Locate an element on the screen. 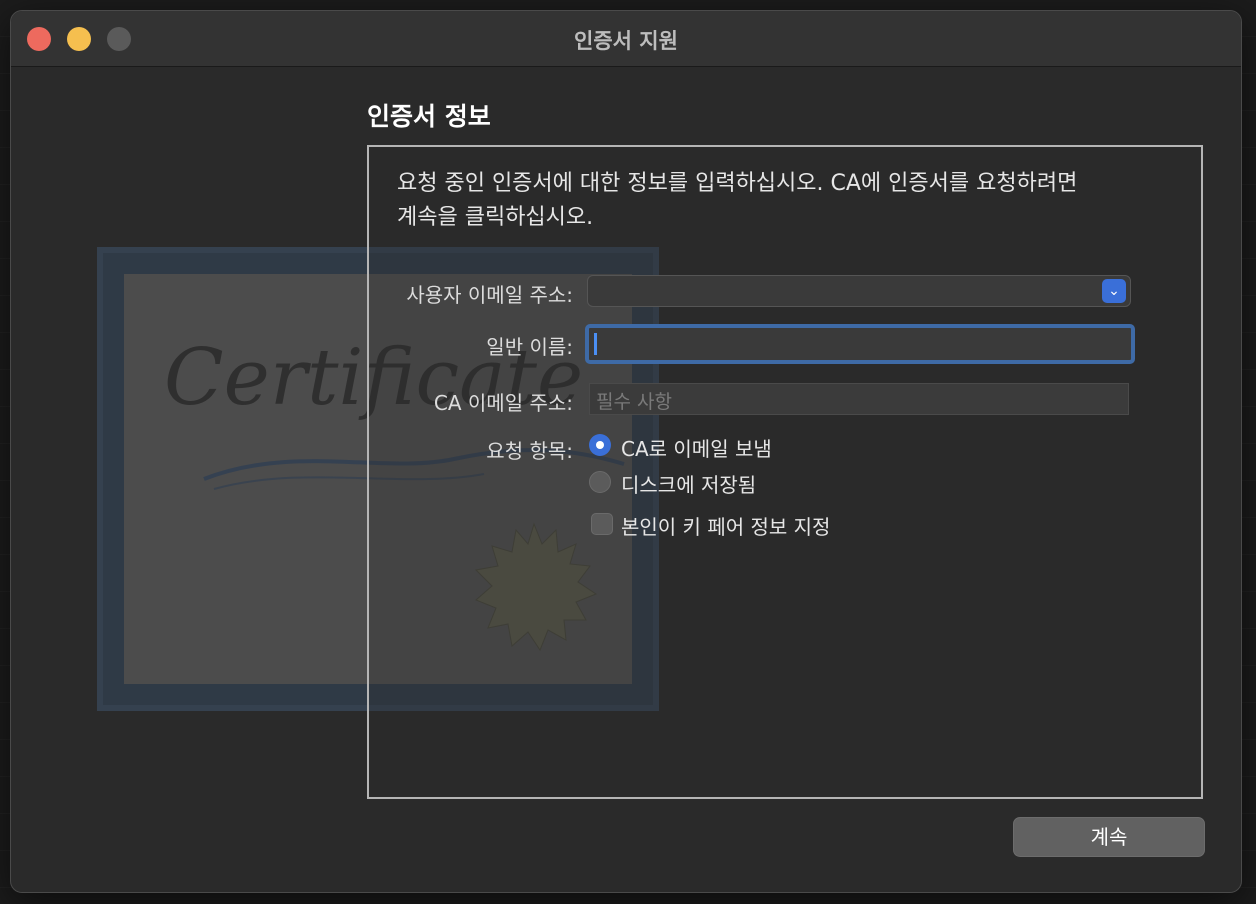 The width and height of the screenshot is (1256, 904). user-email-label: 사용자 이메일 주소: is located at coordinates (489, 295).